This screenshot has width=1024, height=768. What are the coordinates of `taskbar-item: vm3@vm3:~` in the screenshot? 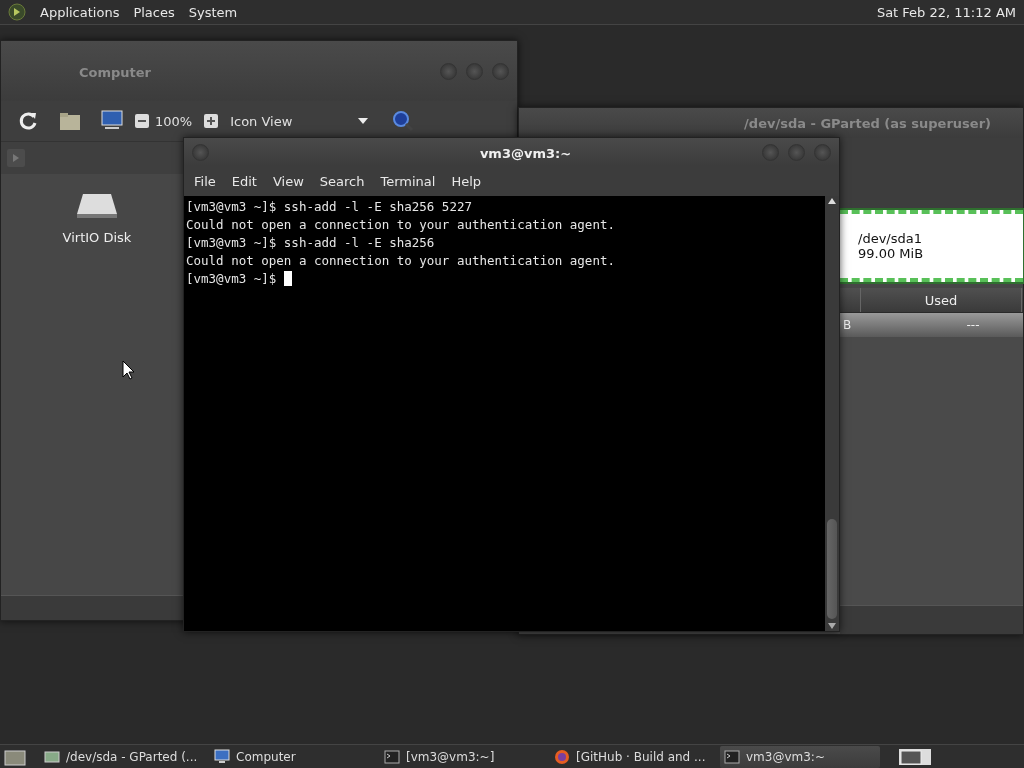 It's located at (800, 756).